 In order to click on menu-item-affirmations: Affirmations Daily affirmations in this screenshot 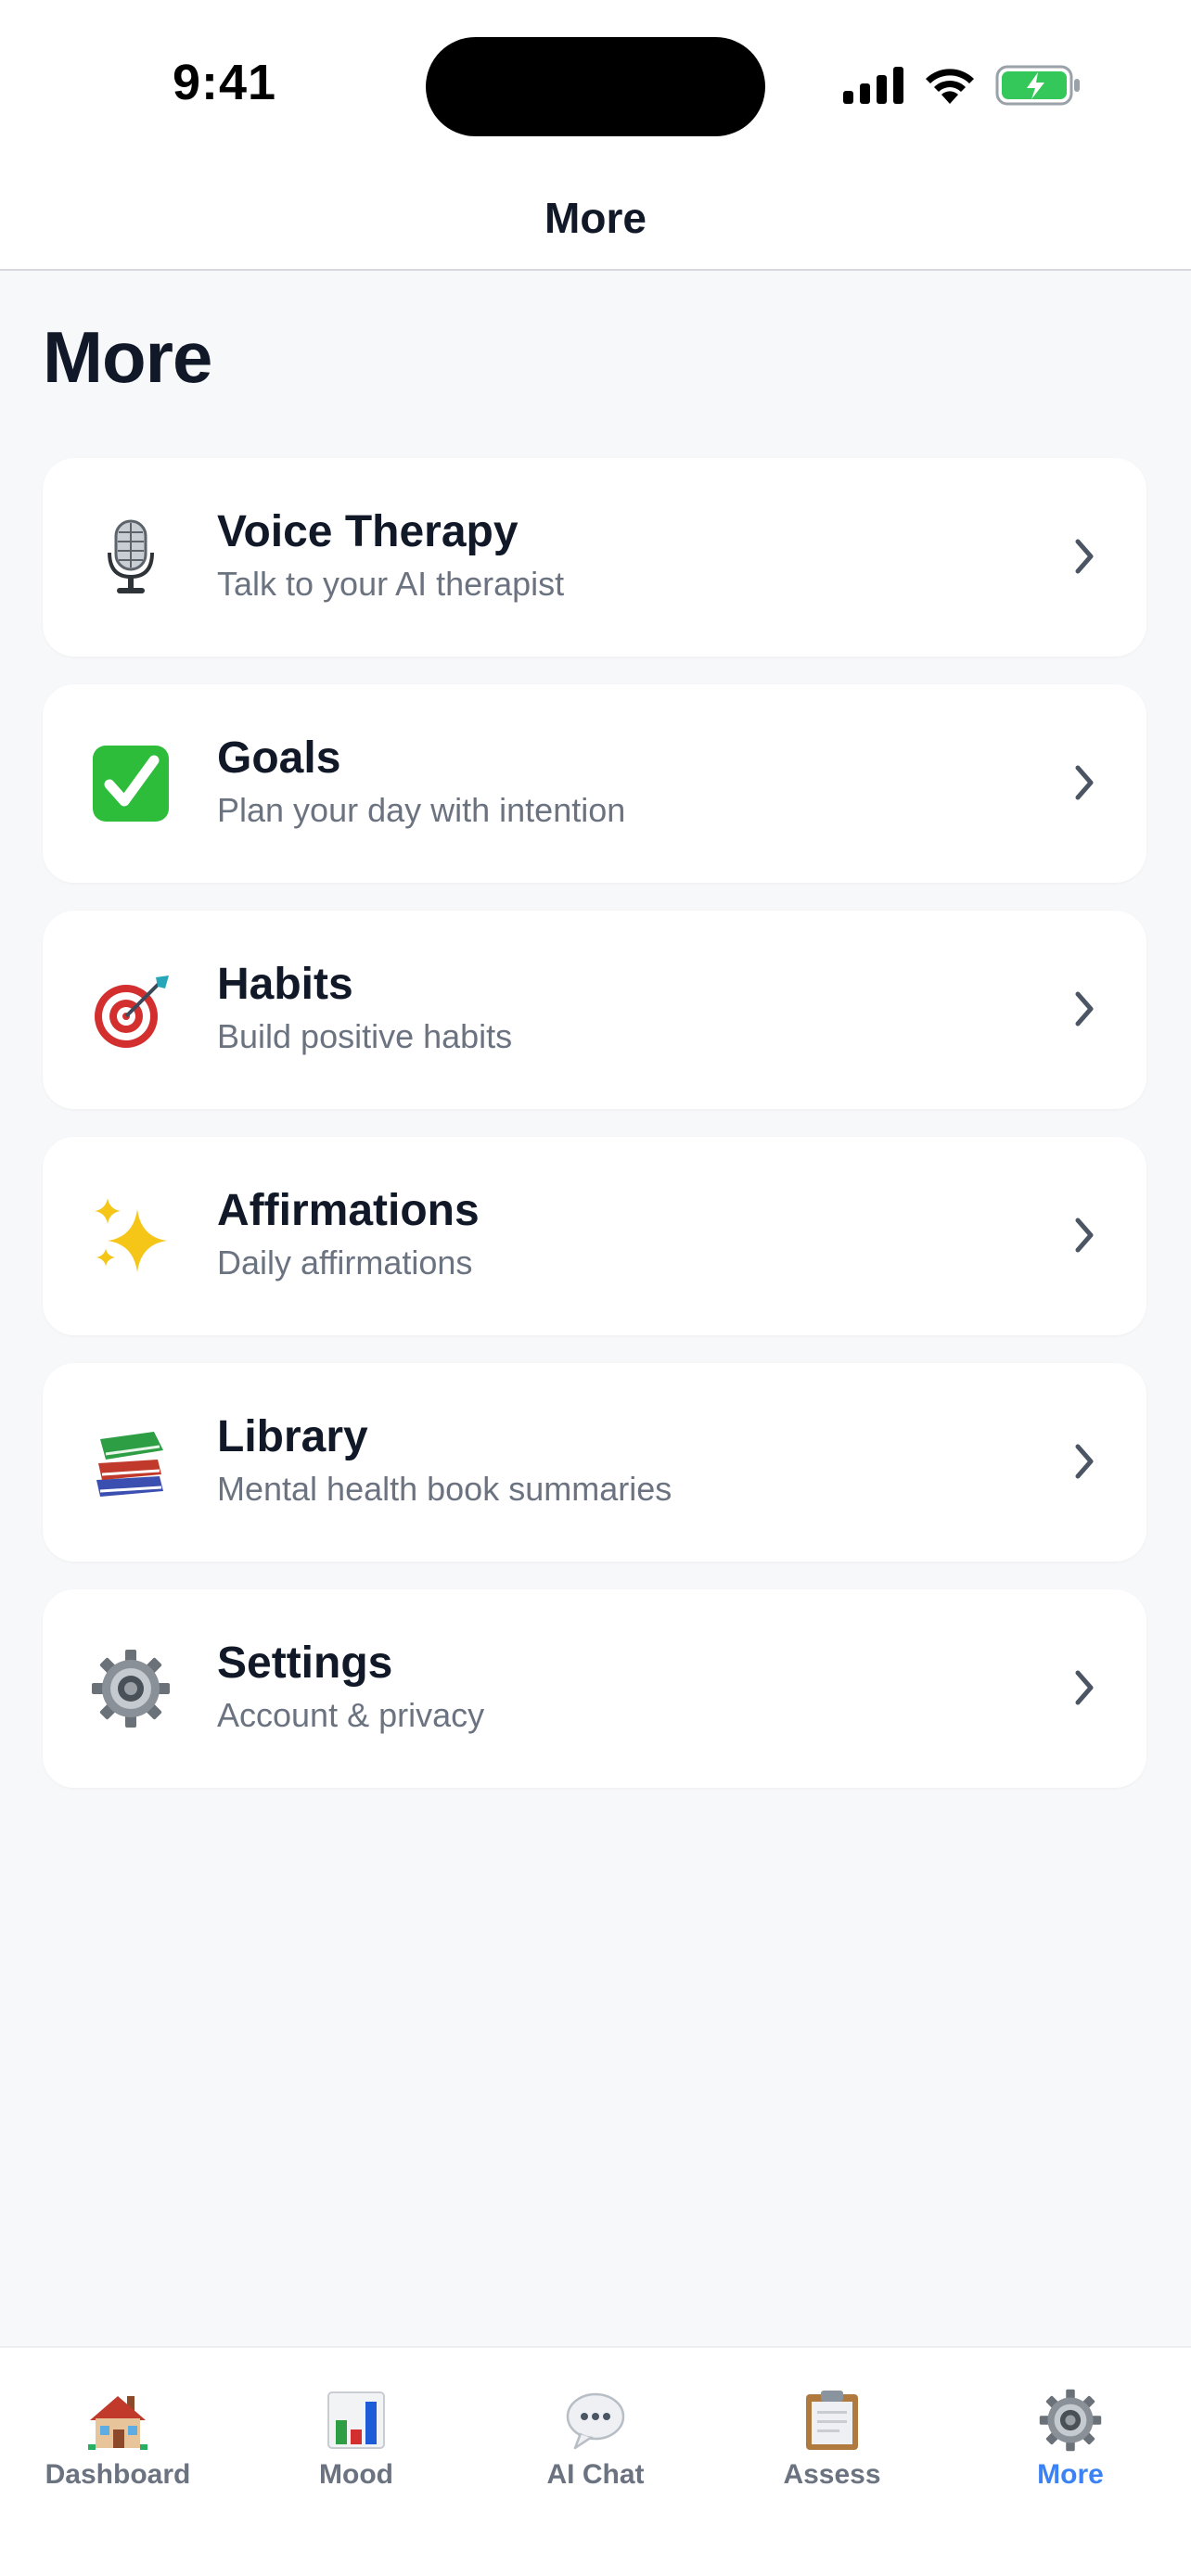, I will do `click(594, 1236)`.